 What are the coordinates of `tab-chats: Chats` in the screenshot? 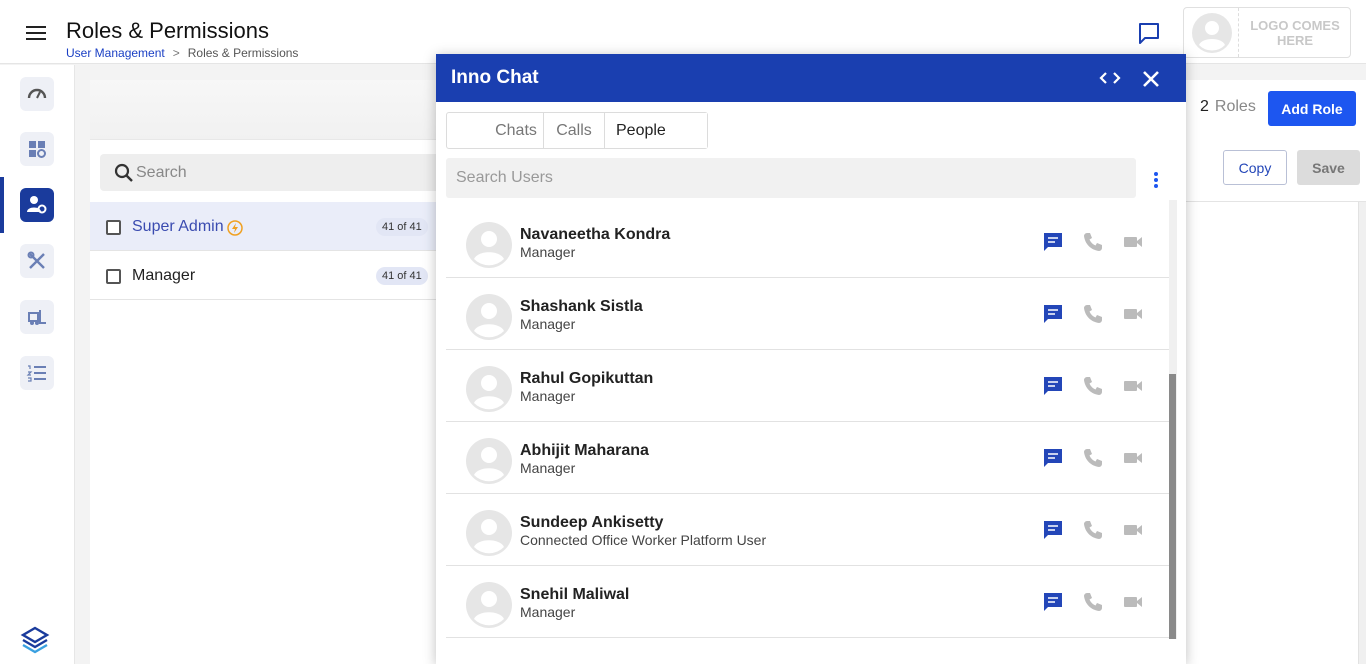 It's located at (495, 130).